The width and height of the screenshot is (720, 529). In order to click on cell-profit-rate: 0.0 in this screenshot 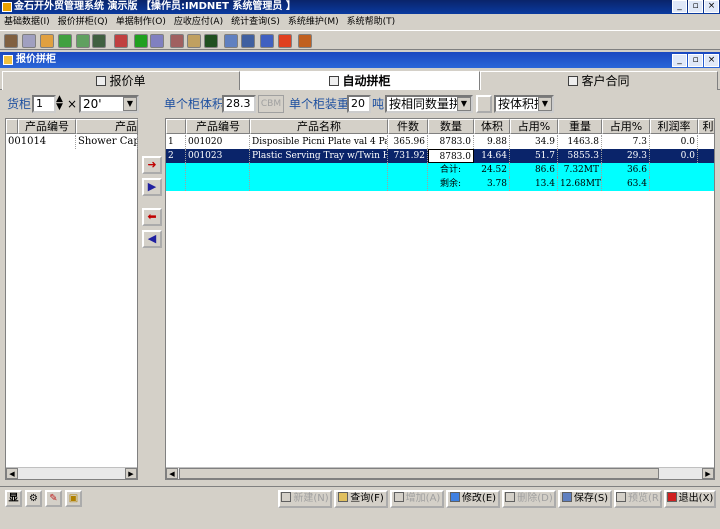, I will do `click(674, 156)`.